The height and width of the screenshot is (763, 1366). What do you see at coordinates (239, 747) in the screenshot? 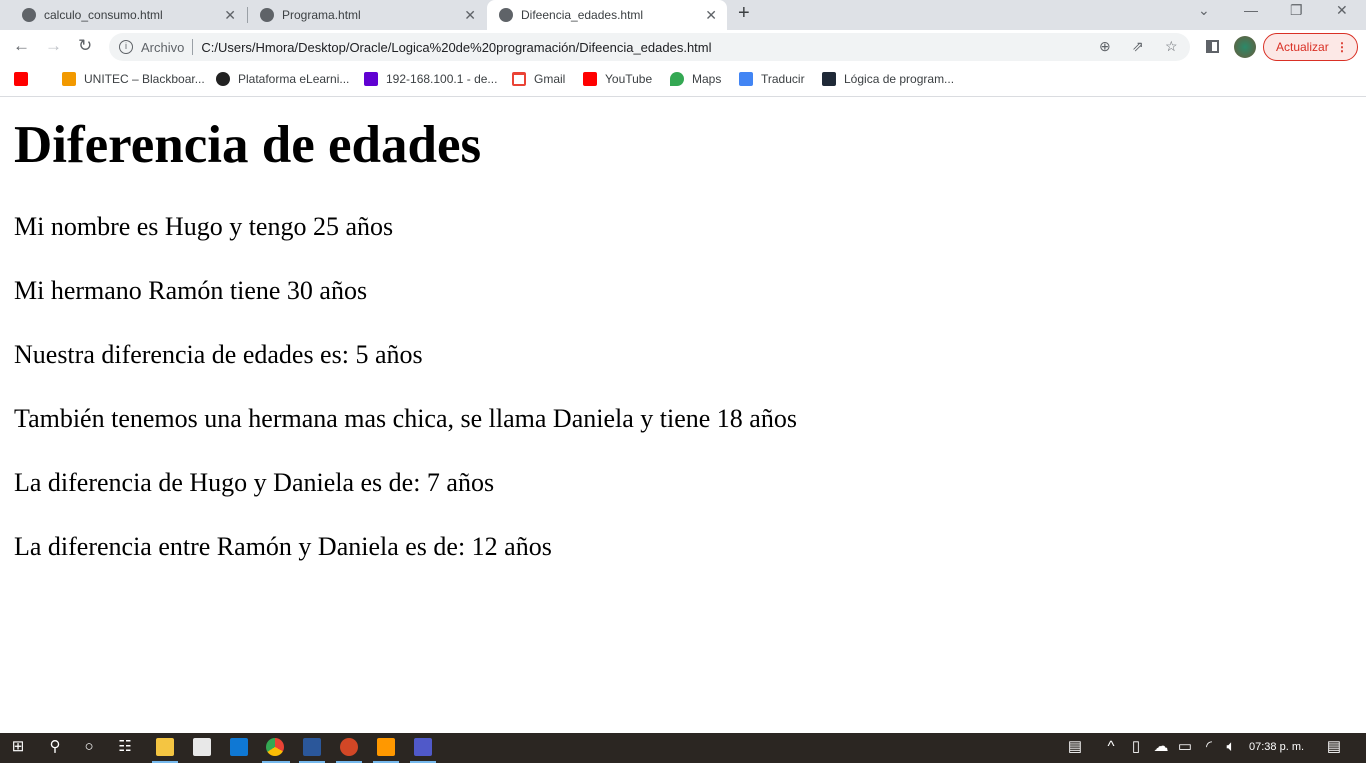
I see `mail-icon` at bounding box center [239, 747].